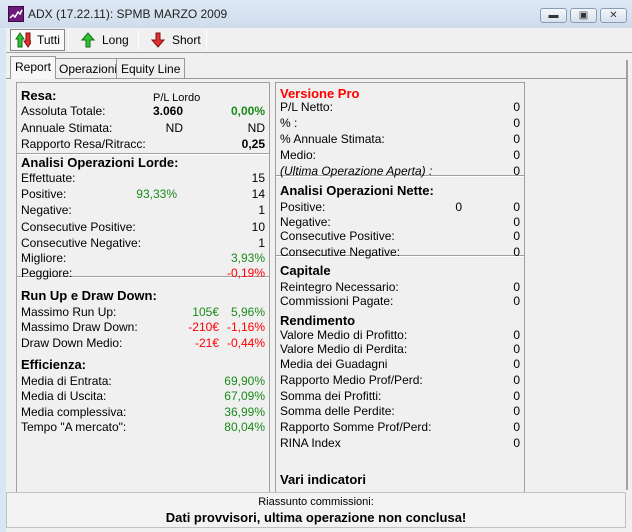 The image size is (632, 532). Describe the element at coordinates (175, 40) in the screenshot. I see `short-button: Short` at that location.